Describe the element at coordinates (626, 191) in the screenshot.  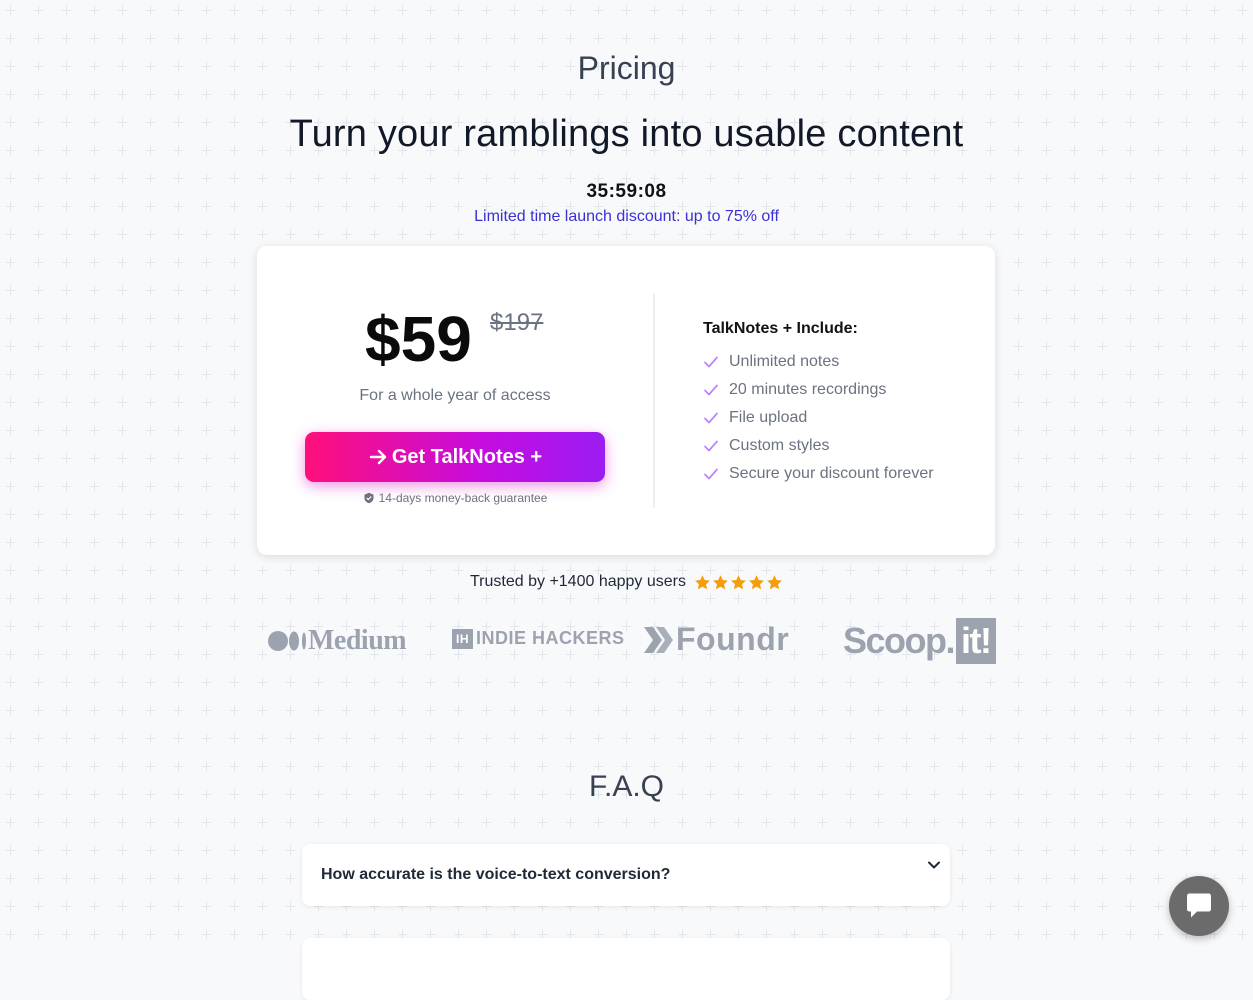
I see `countdown-timer: 35:59:08` at that location.